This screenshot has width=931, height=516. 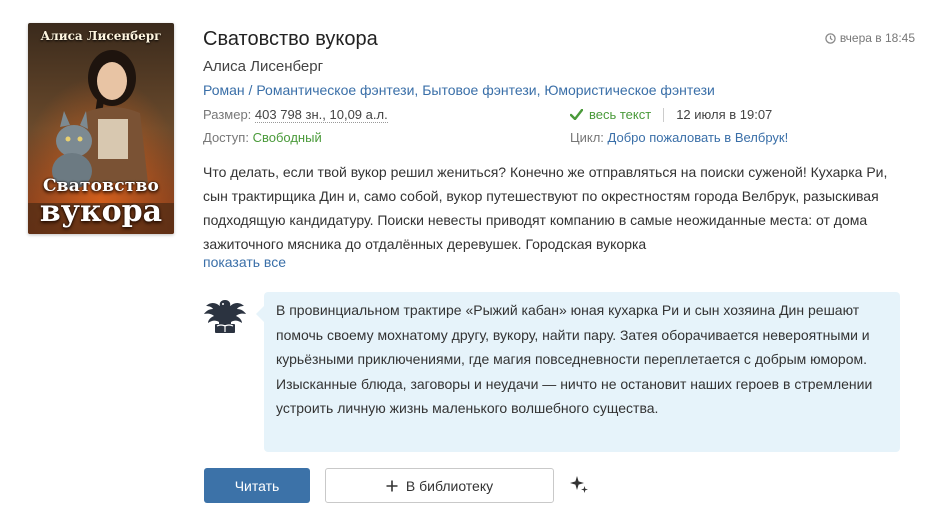 What do you see at coordinates (449, 485) in the screenshot?
I see `add-to-library-label: В библиотеку` at bounding box center [449, 485].